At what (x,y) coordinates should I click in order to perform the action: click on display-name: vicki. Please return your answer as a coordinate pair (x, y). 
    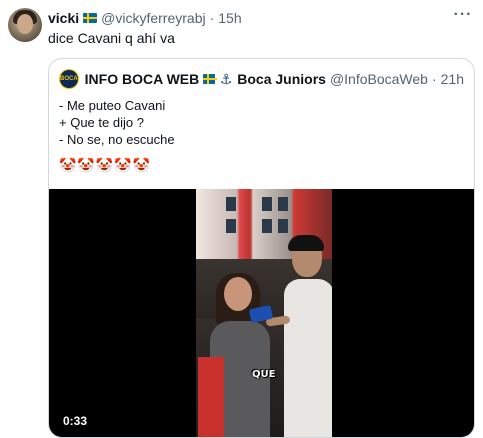
    Looking at the image, I should click on (63, 18).